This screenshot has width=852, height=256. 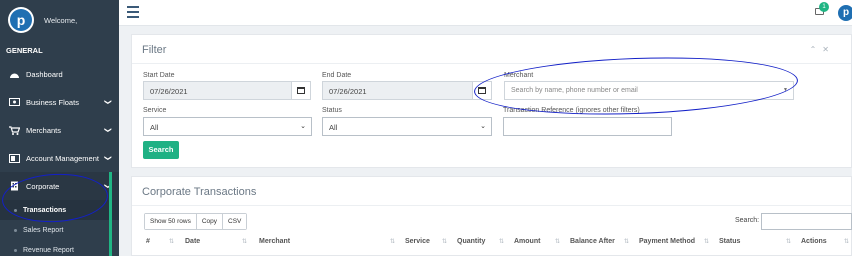 What do you see at coordinates (148, 241) in the screenshot?
I see `column-header-index: #` at bounding box center [148, 241].